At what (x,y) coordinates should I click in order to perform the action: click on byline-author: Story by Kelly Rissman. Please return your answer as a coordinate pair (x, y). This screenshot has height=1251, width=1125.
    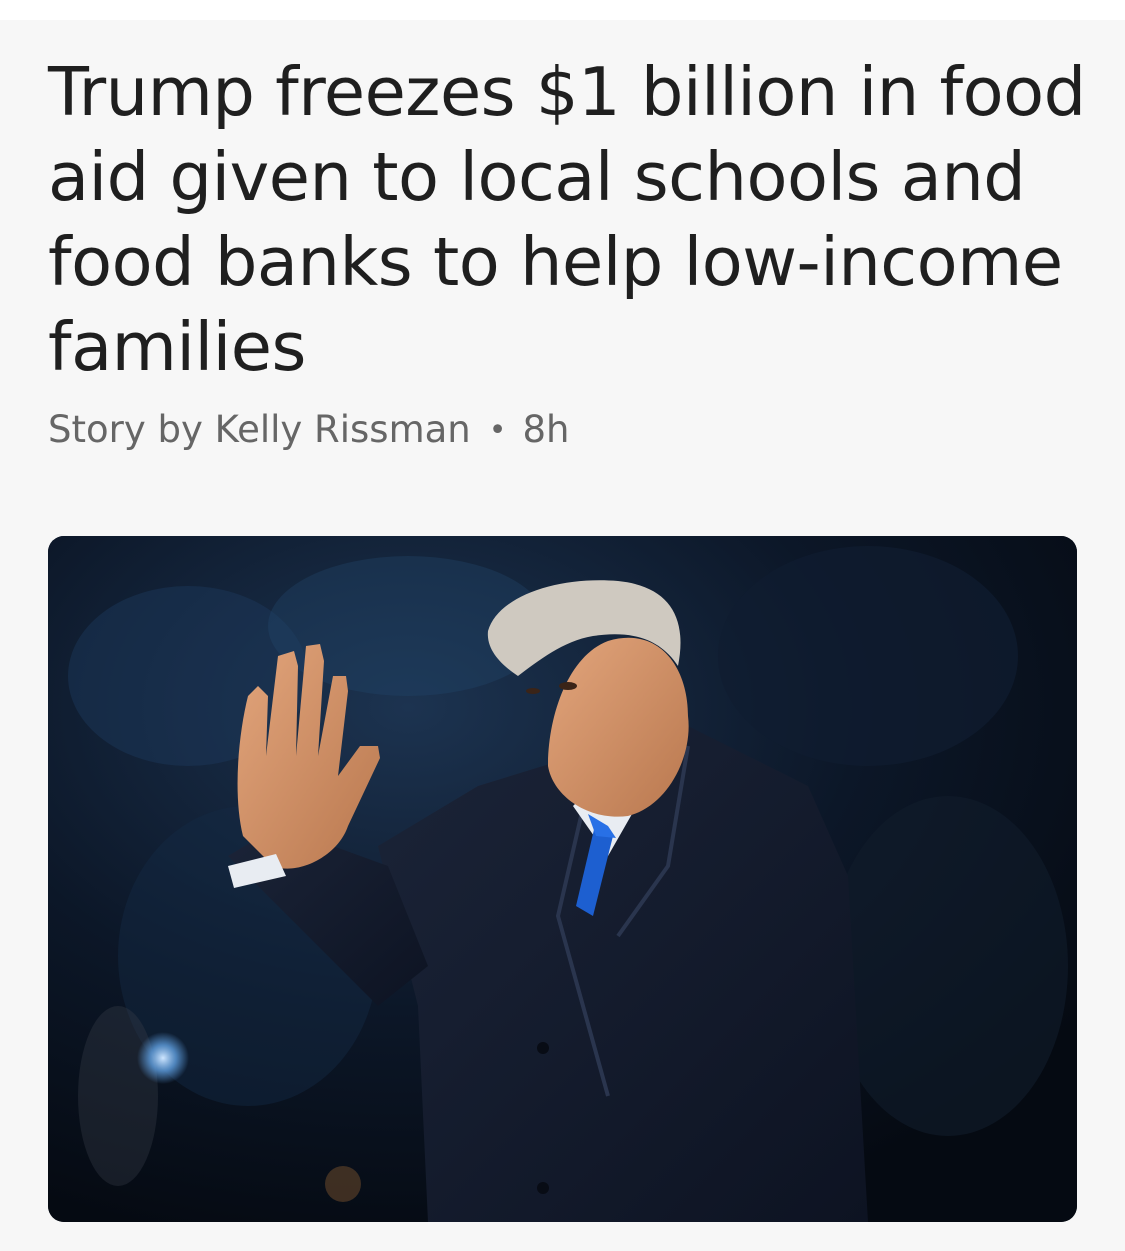
    Looking at the image, I should click on (259, 429).